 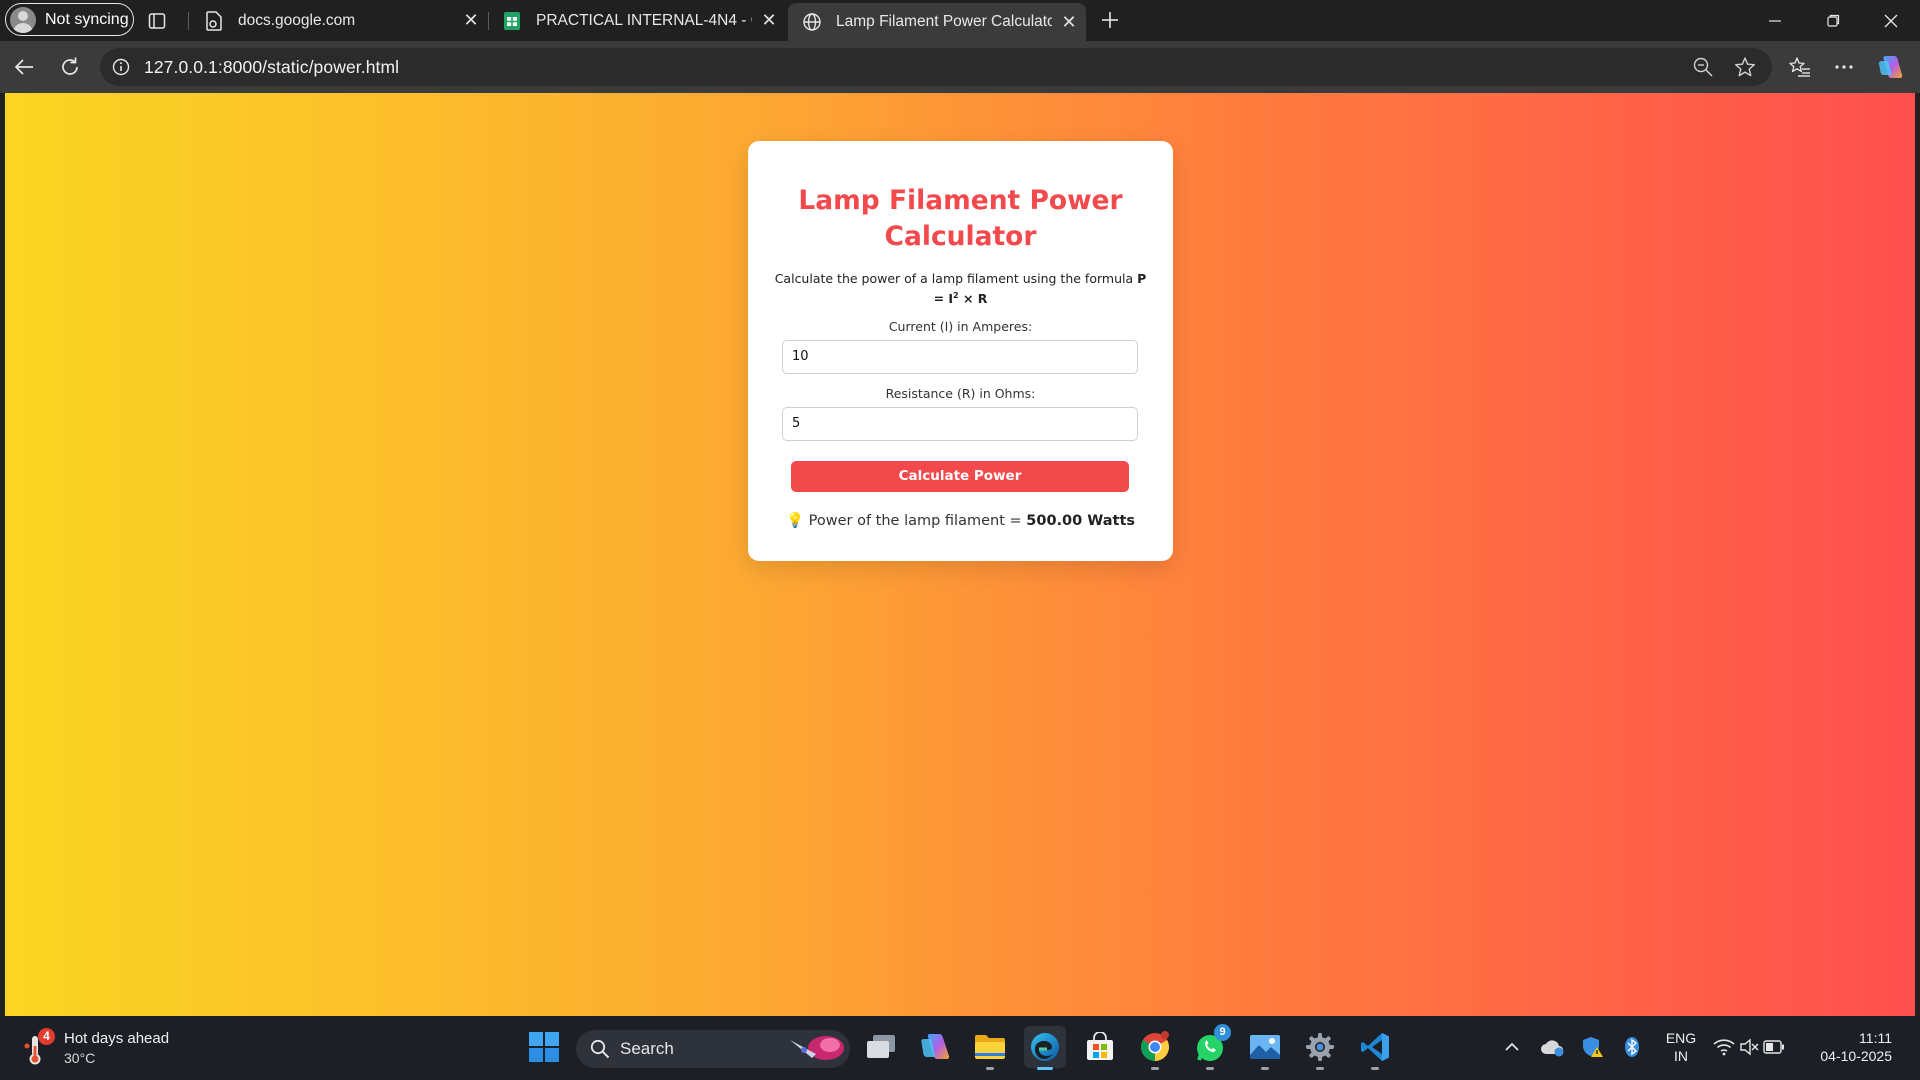 What do you see at coordinates (104, 1049) in the screenshot?
I see `weather-widget: 4 Hot days ahead 30°C` at bounding box center [104, 1049].